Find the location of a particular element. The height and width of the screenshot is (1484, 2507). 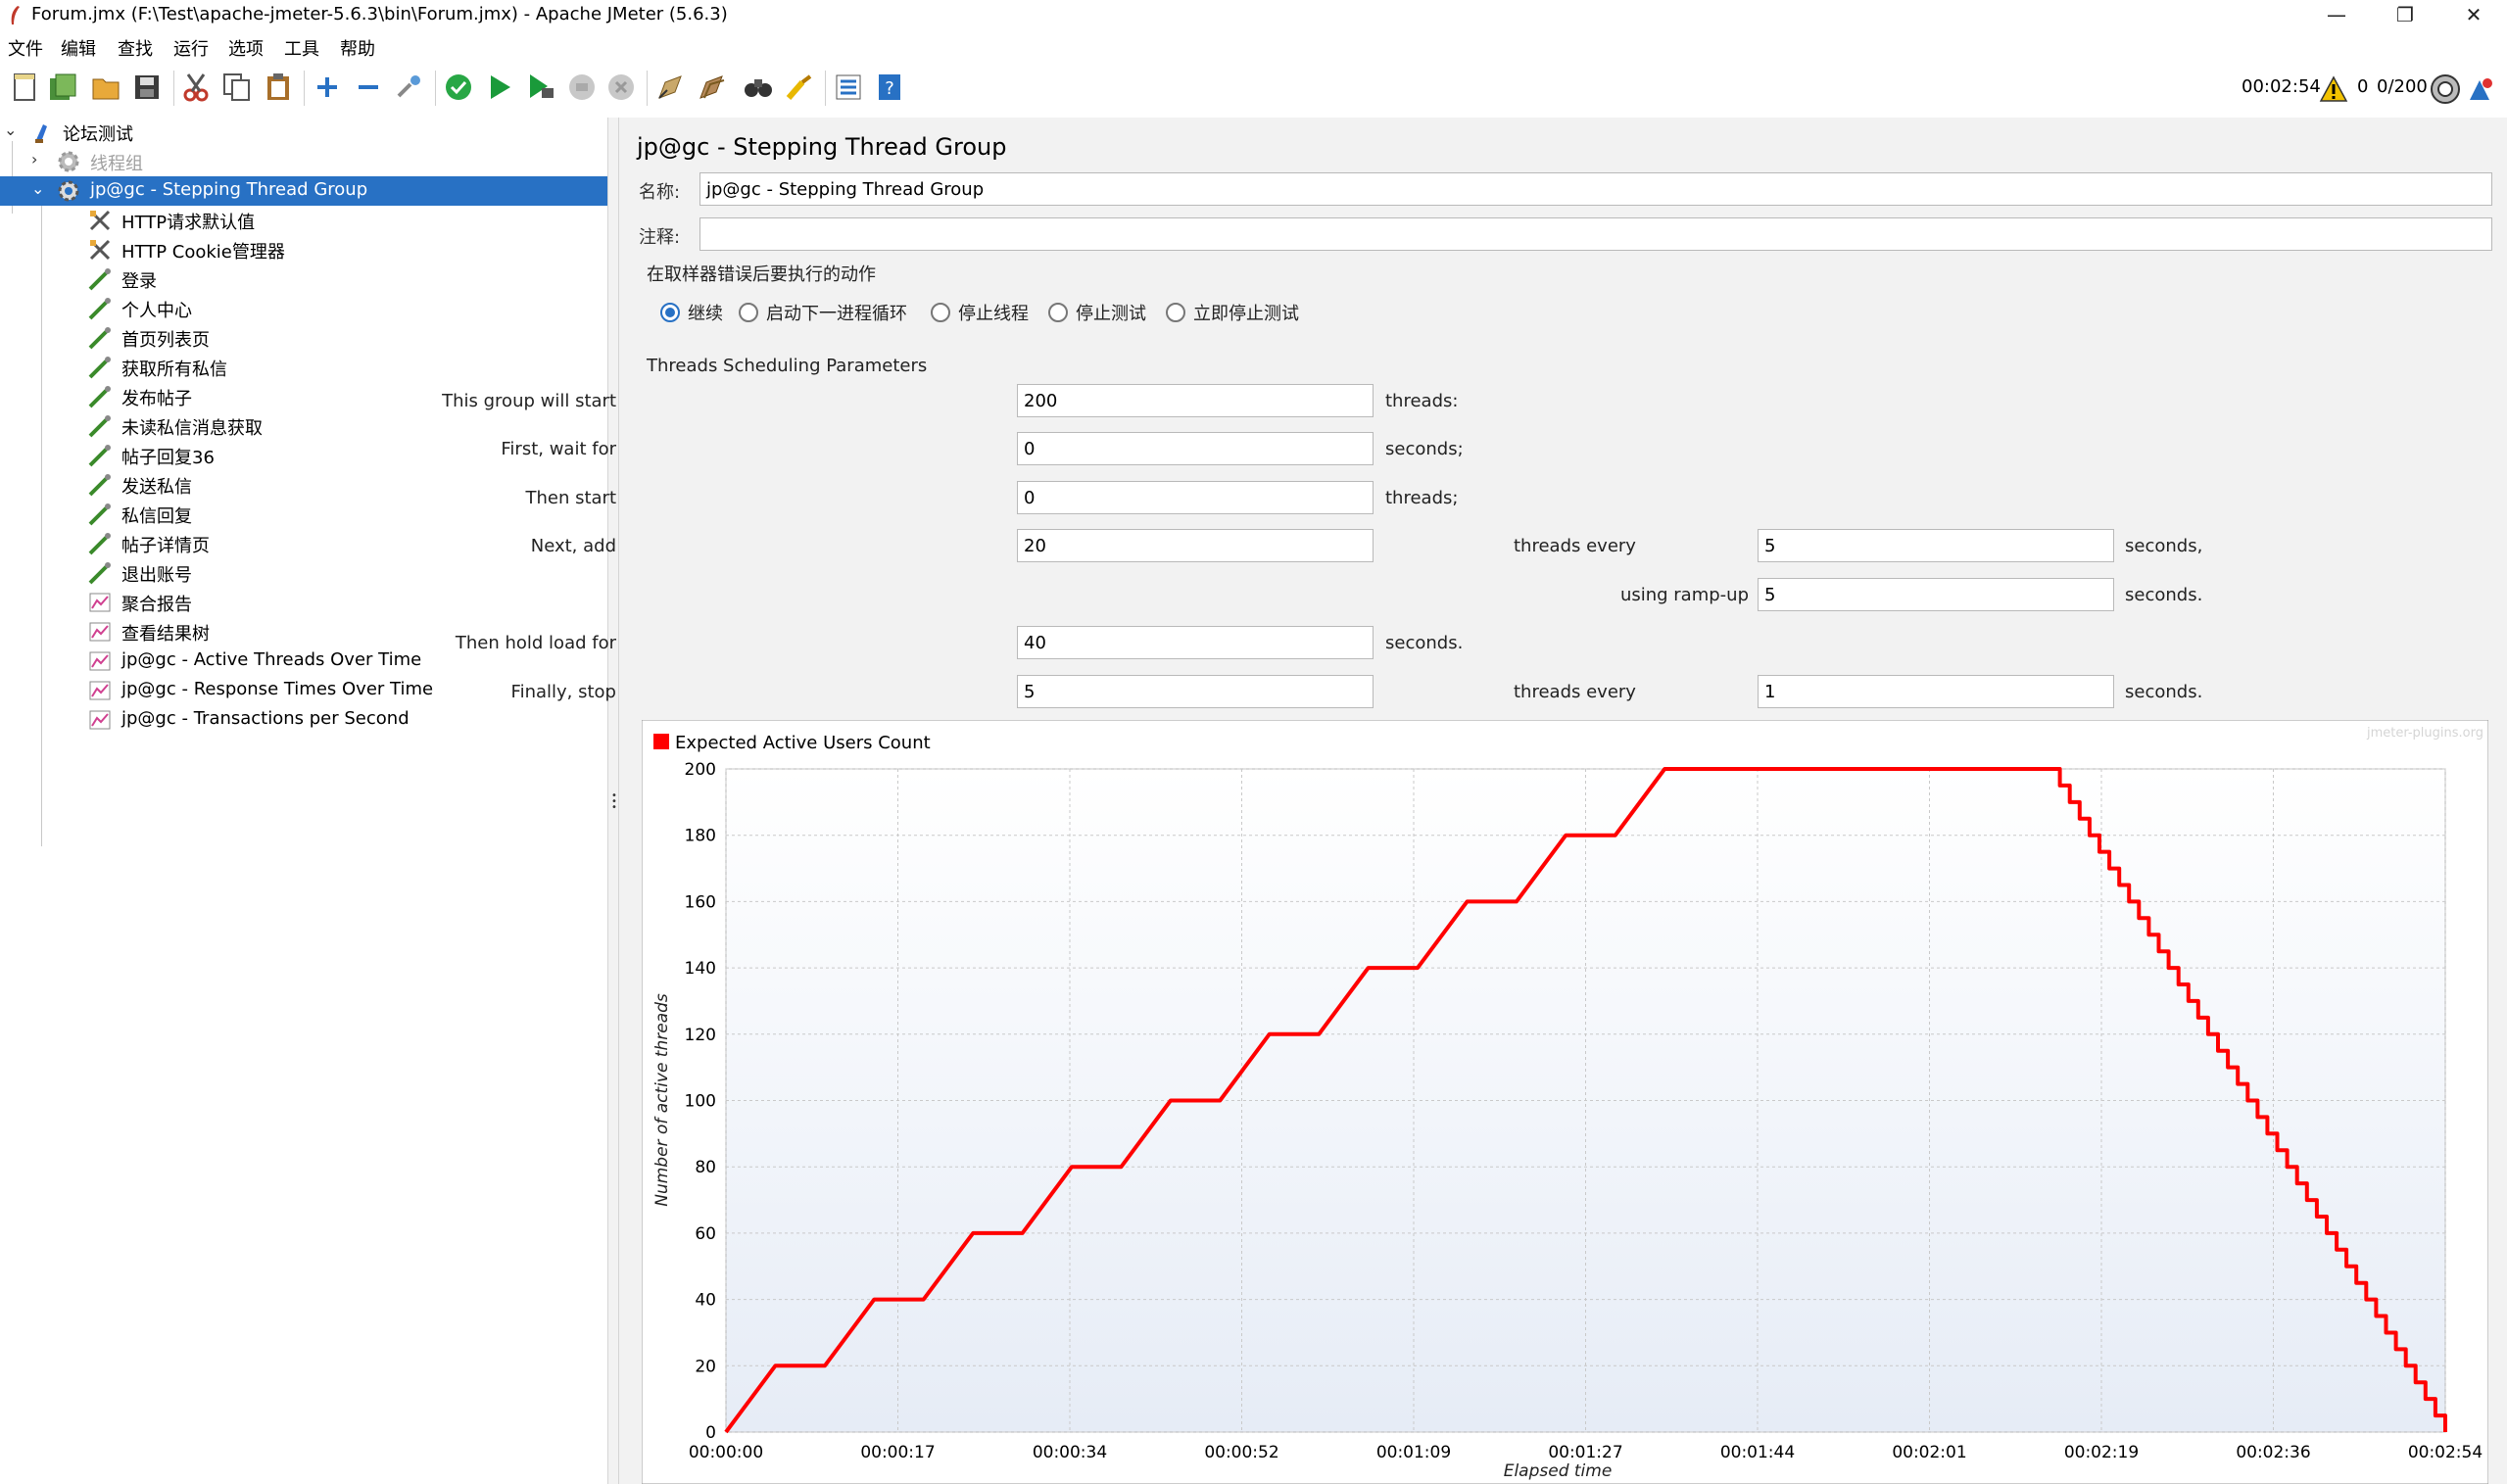

tree-item-listener: jp@gc - Transactions per Second is located at coordinates (303, 720).